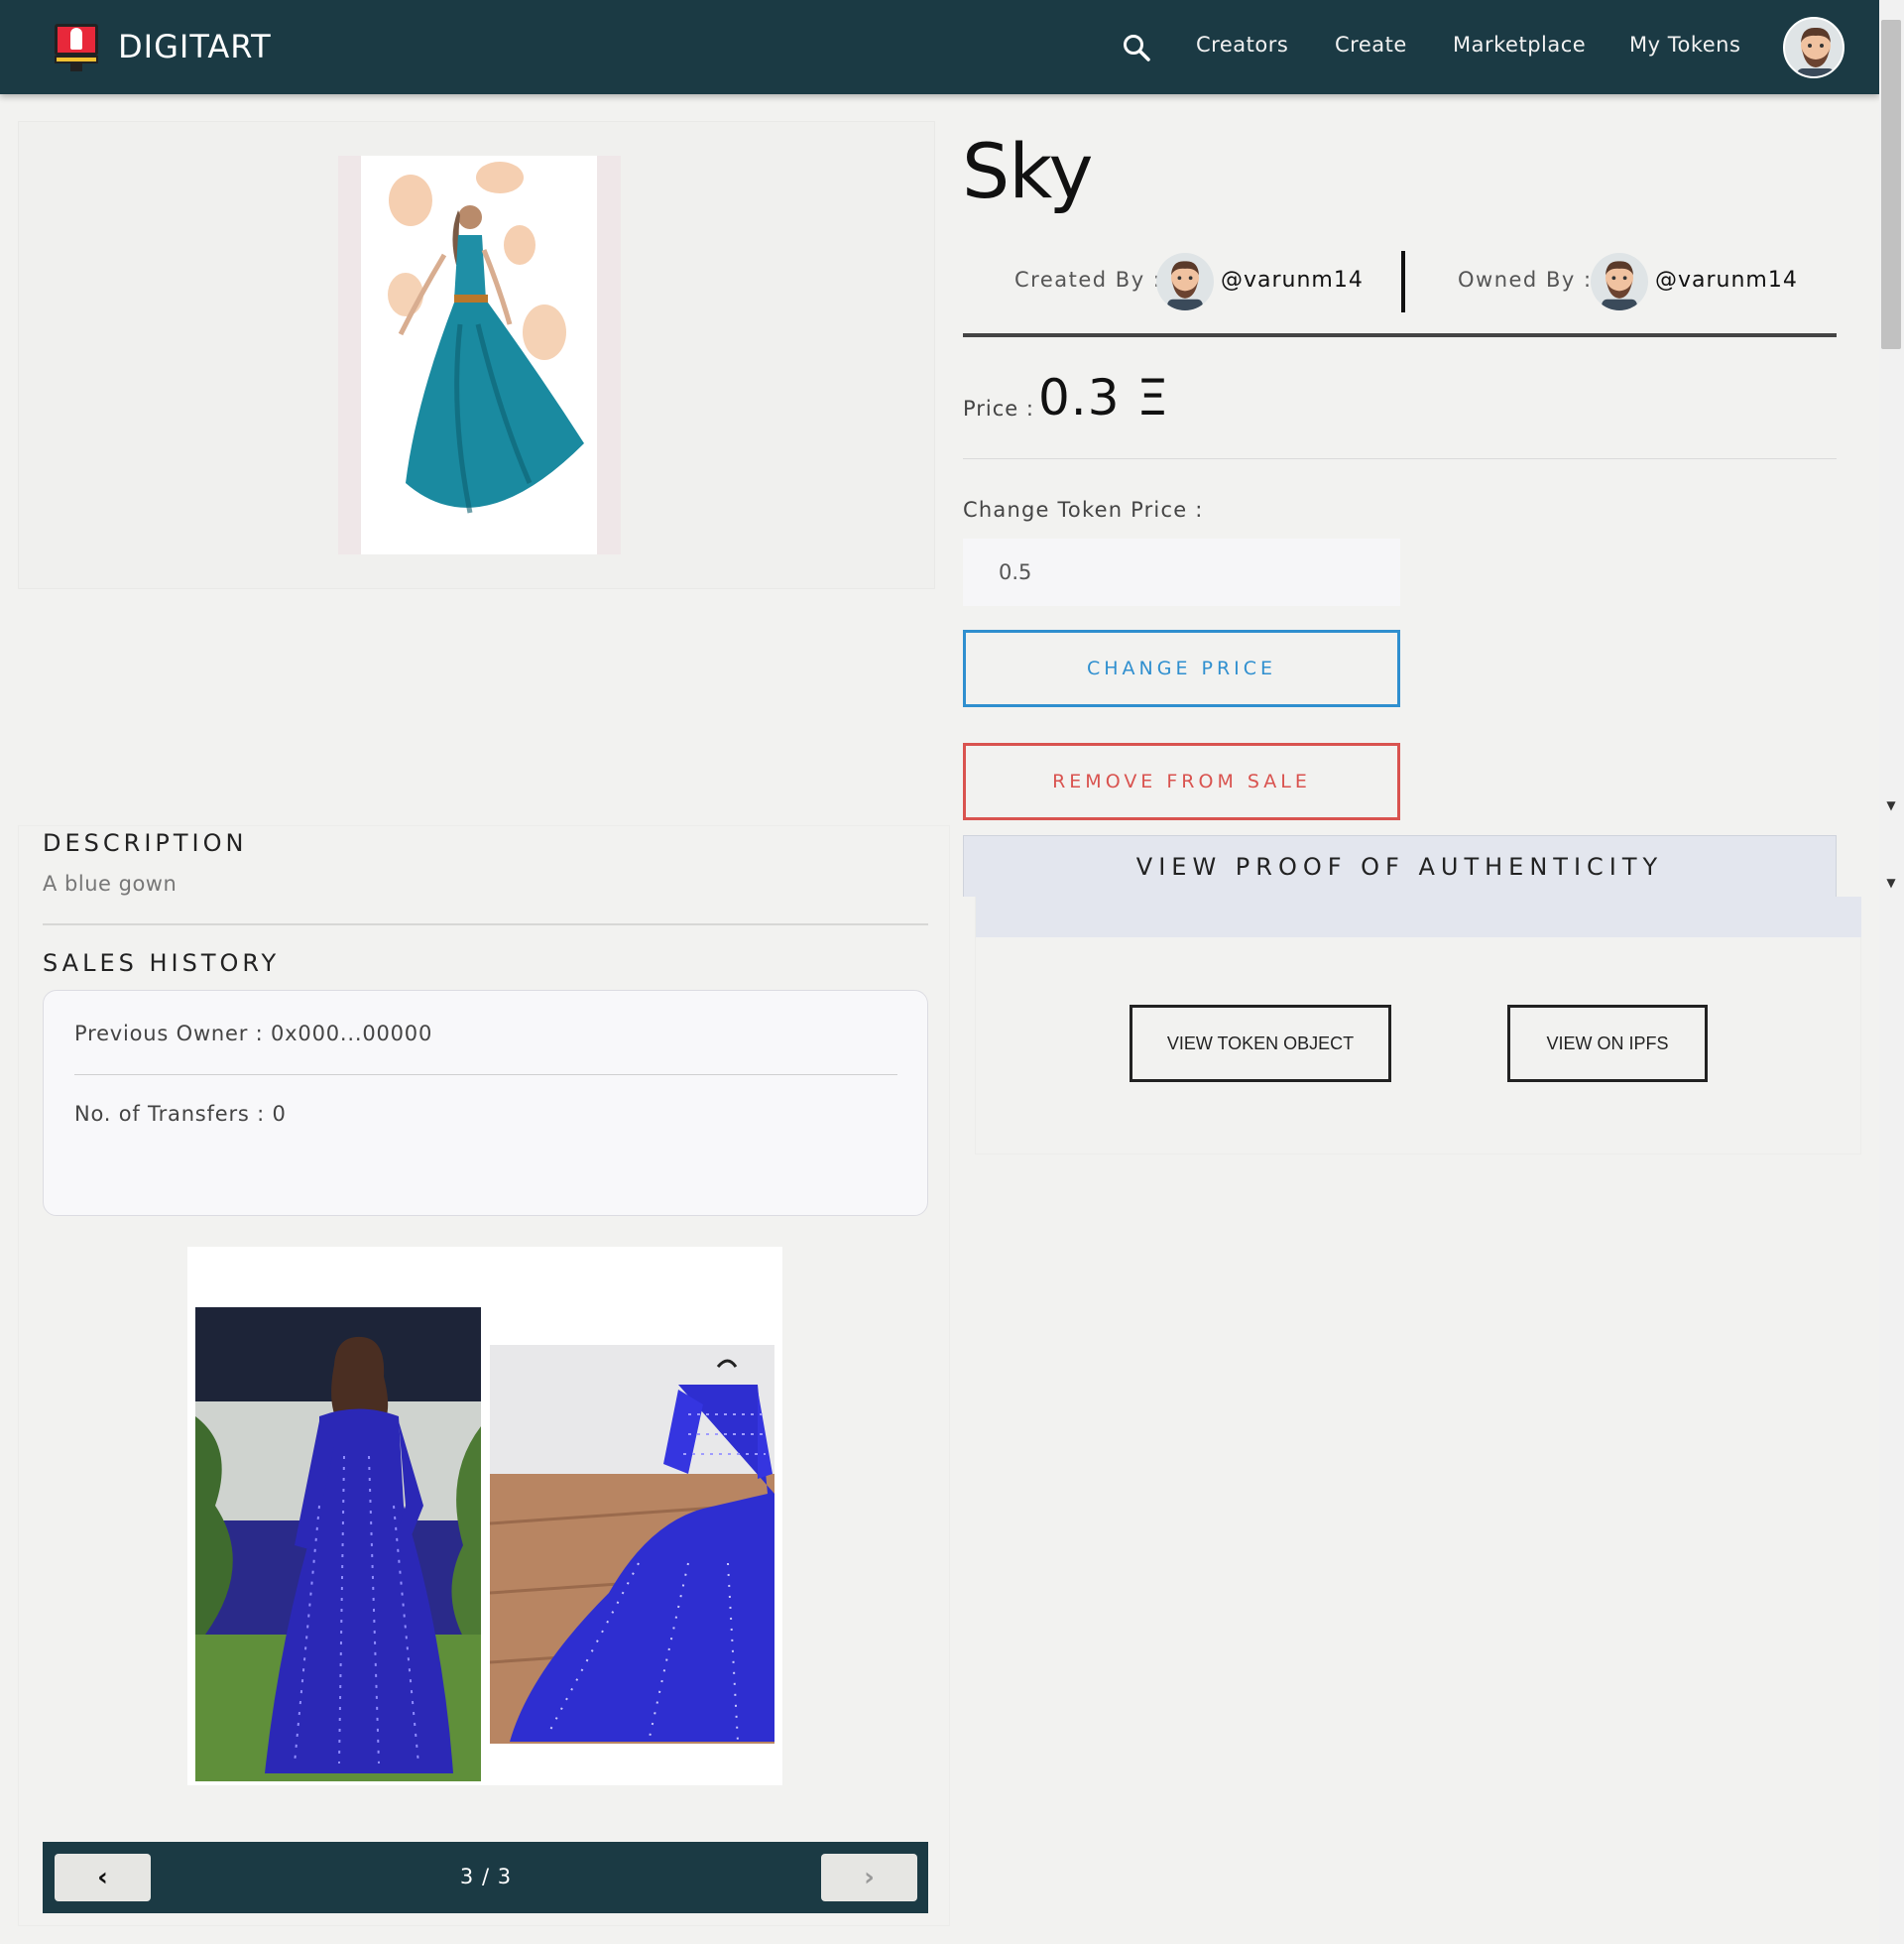  I want to click on chevron-right-icon: ›, so click(869, 1877).